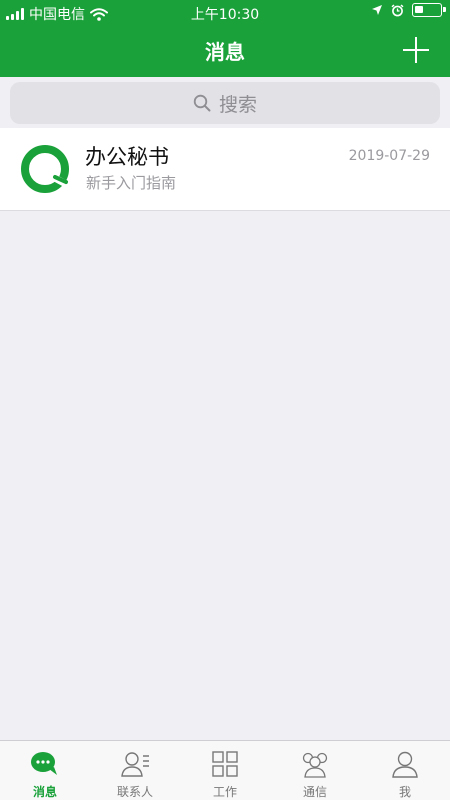 This screenshot has height=800, width=450. I want to click on message-list: 办公秘书 新手入门指南 2019-07-29, so click(225, 169).